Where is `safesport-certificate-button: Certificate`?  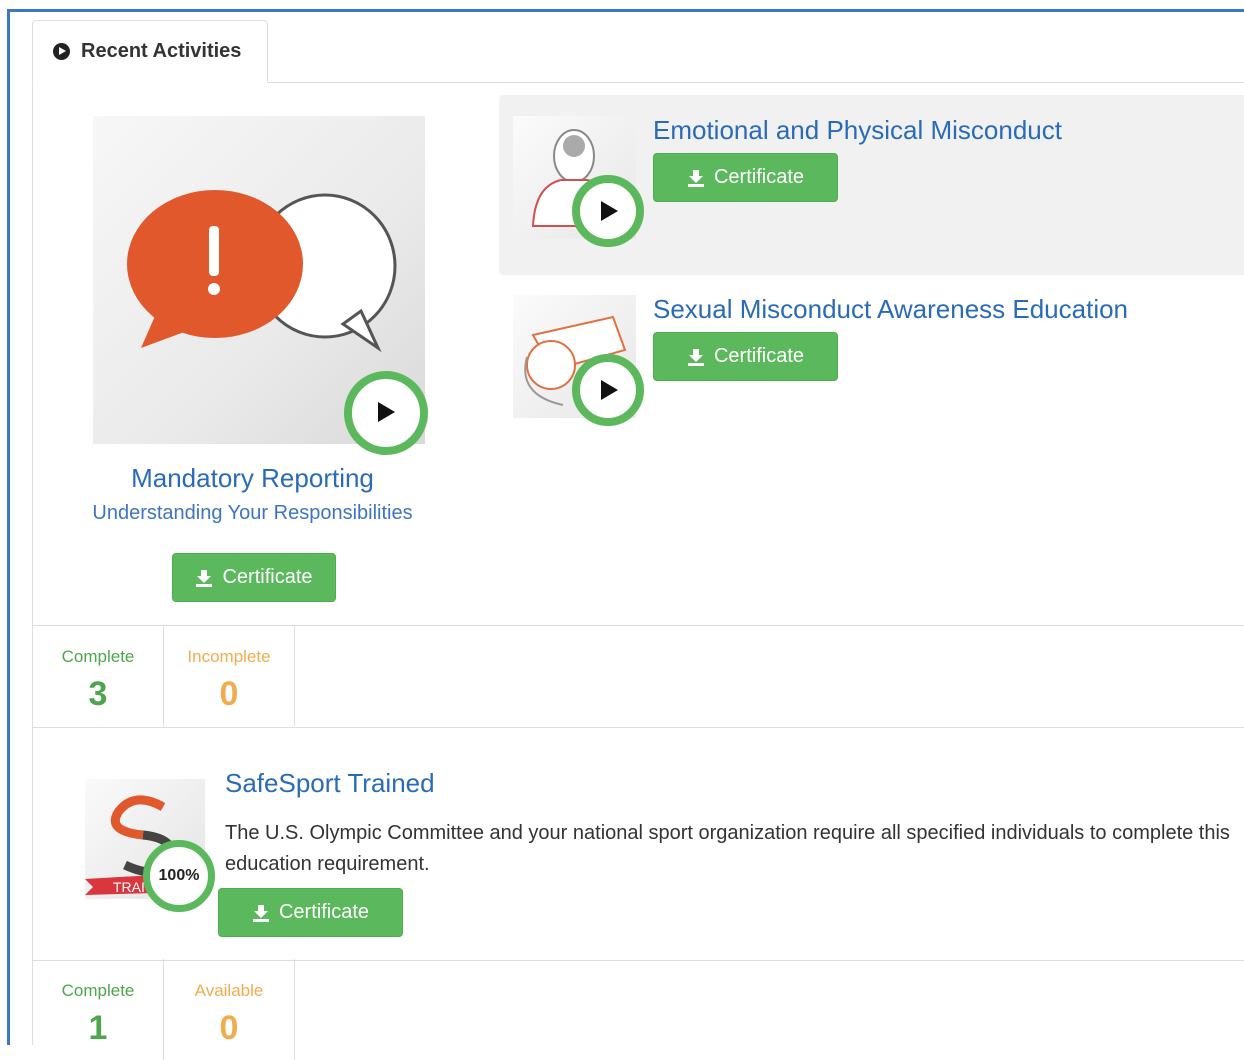
safesport-certificate-button: Certificate is located at coordinates (310, 912).